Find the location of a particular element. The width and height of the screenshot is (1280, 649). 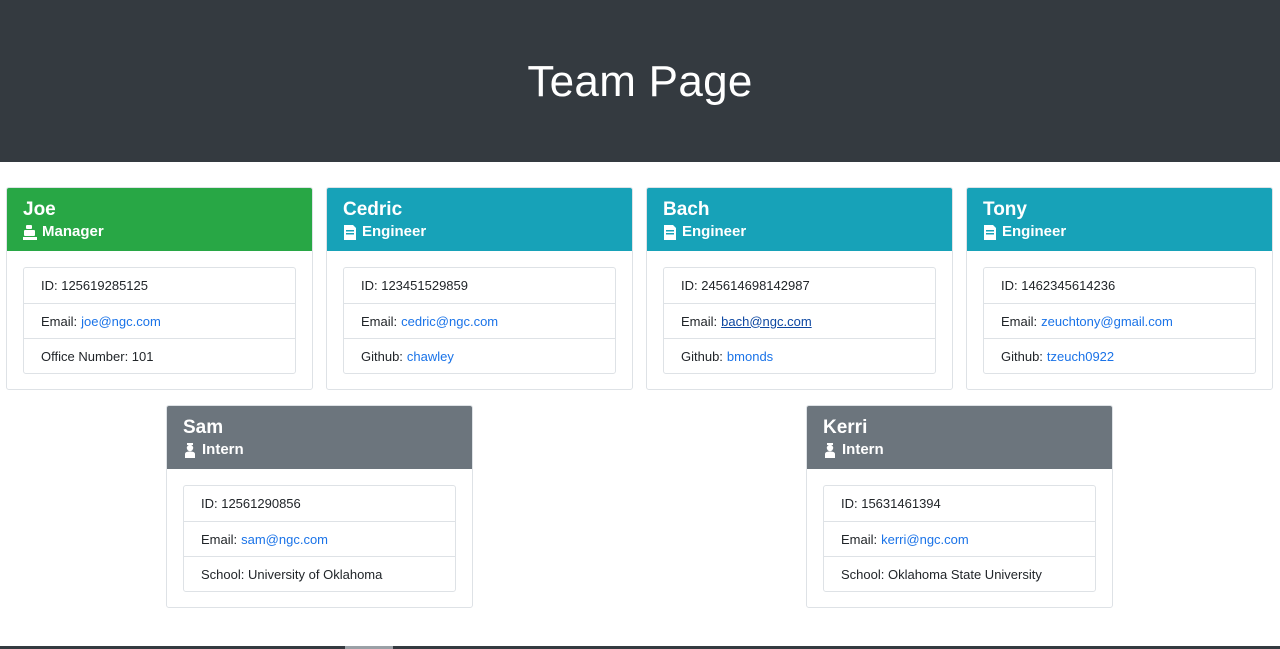

email-row: Email: sam@ngc.com is located at coordinates (319, 538).